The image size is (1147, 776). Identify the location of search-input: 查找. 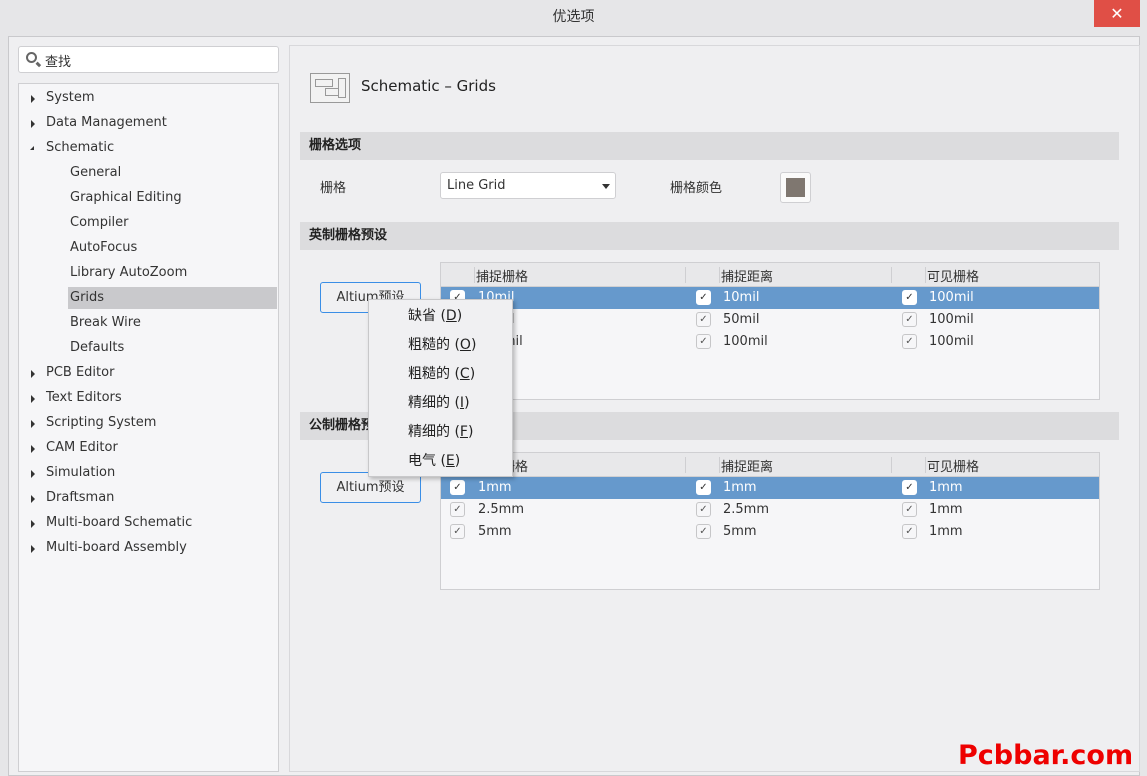
(148, 59).